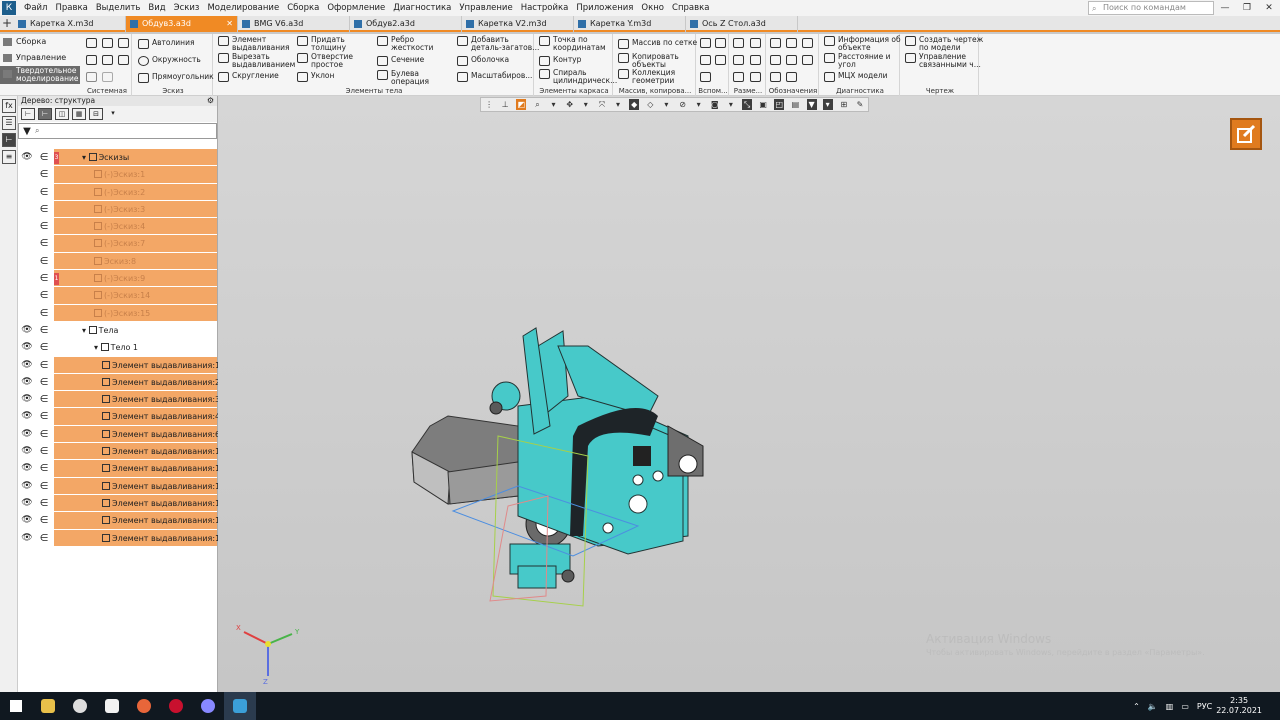  I want to click on tab-document-1: Обдув3.a3d ✕, so click(182, 24).